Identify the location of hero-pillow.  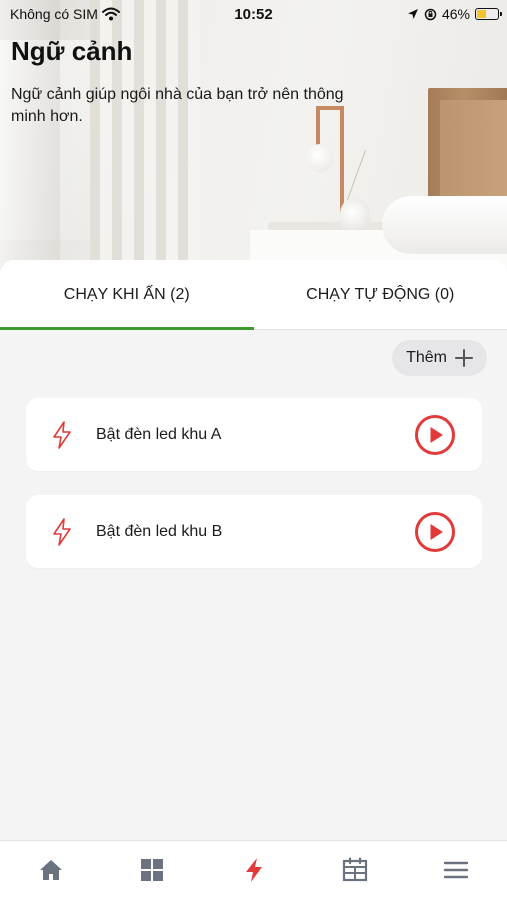
(444, 225).